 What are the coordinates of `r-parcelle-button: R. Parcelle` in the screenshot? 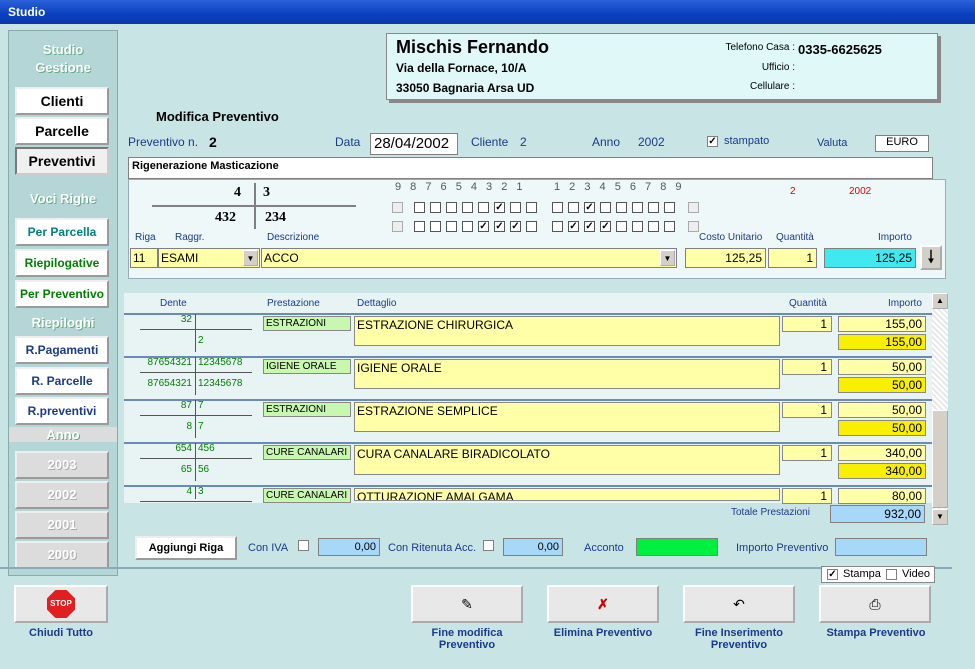 It's located at (62, 381).